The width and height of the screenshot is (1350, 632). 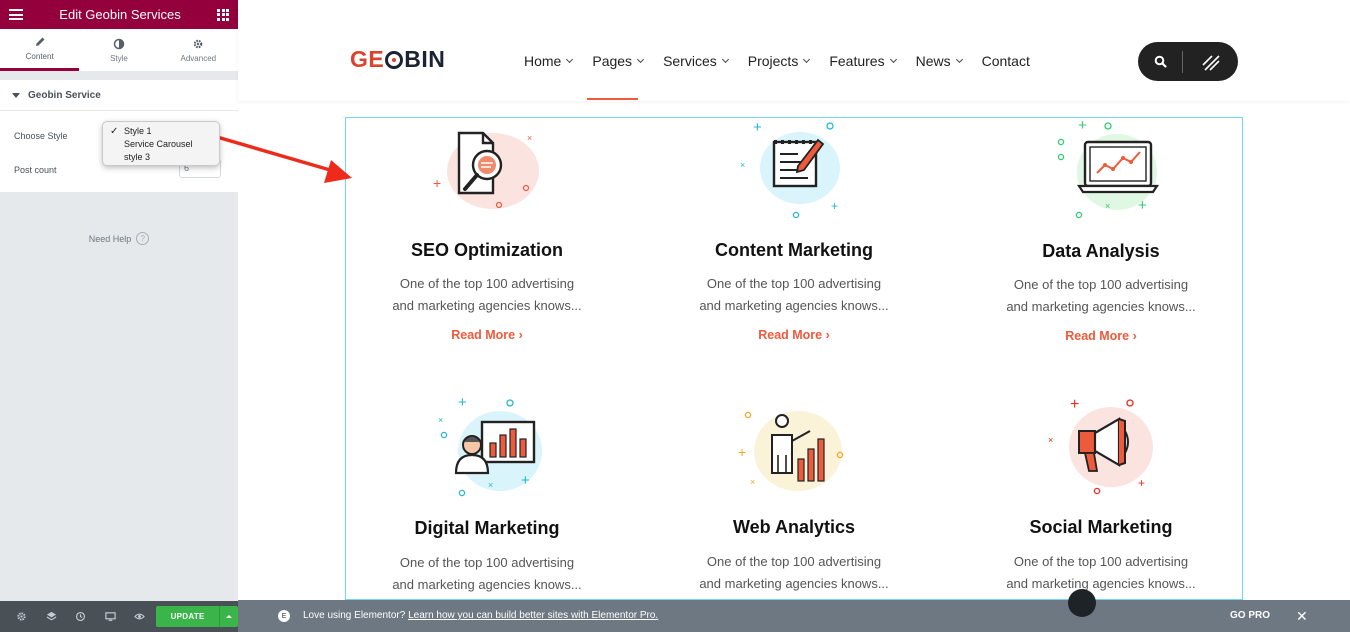 What do you see at coordinates (139, 616) in the screenshot?
I see `preview-eye-icon` at bounding box center [139, 616].